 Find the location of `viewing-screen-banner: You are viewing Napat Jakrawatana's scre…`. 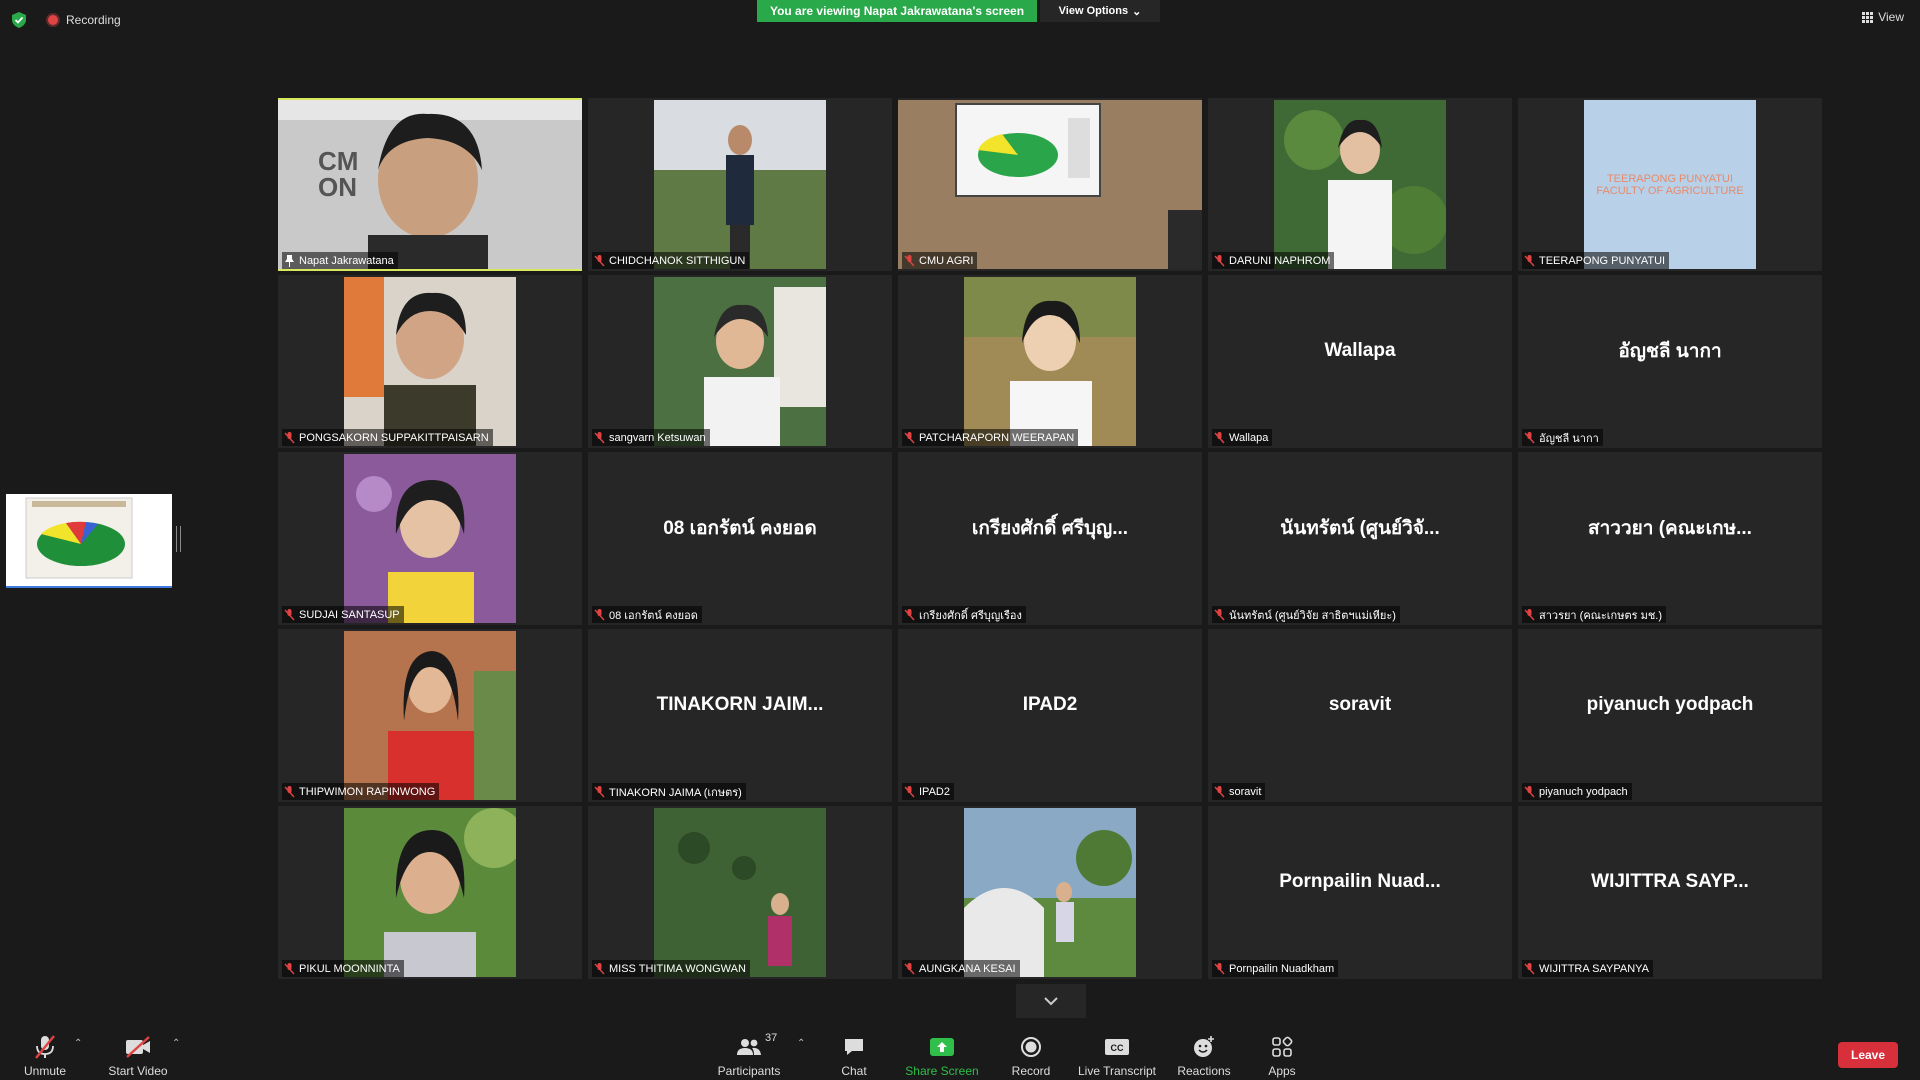

viewing-screen-banner: You are viewing Napat Jakrawatana's scre… is located at coordinates (897, 11).